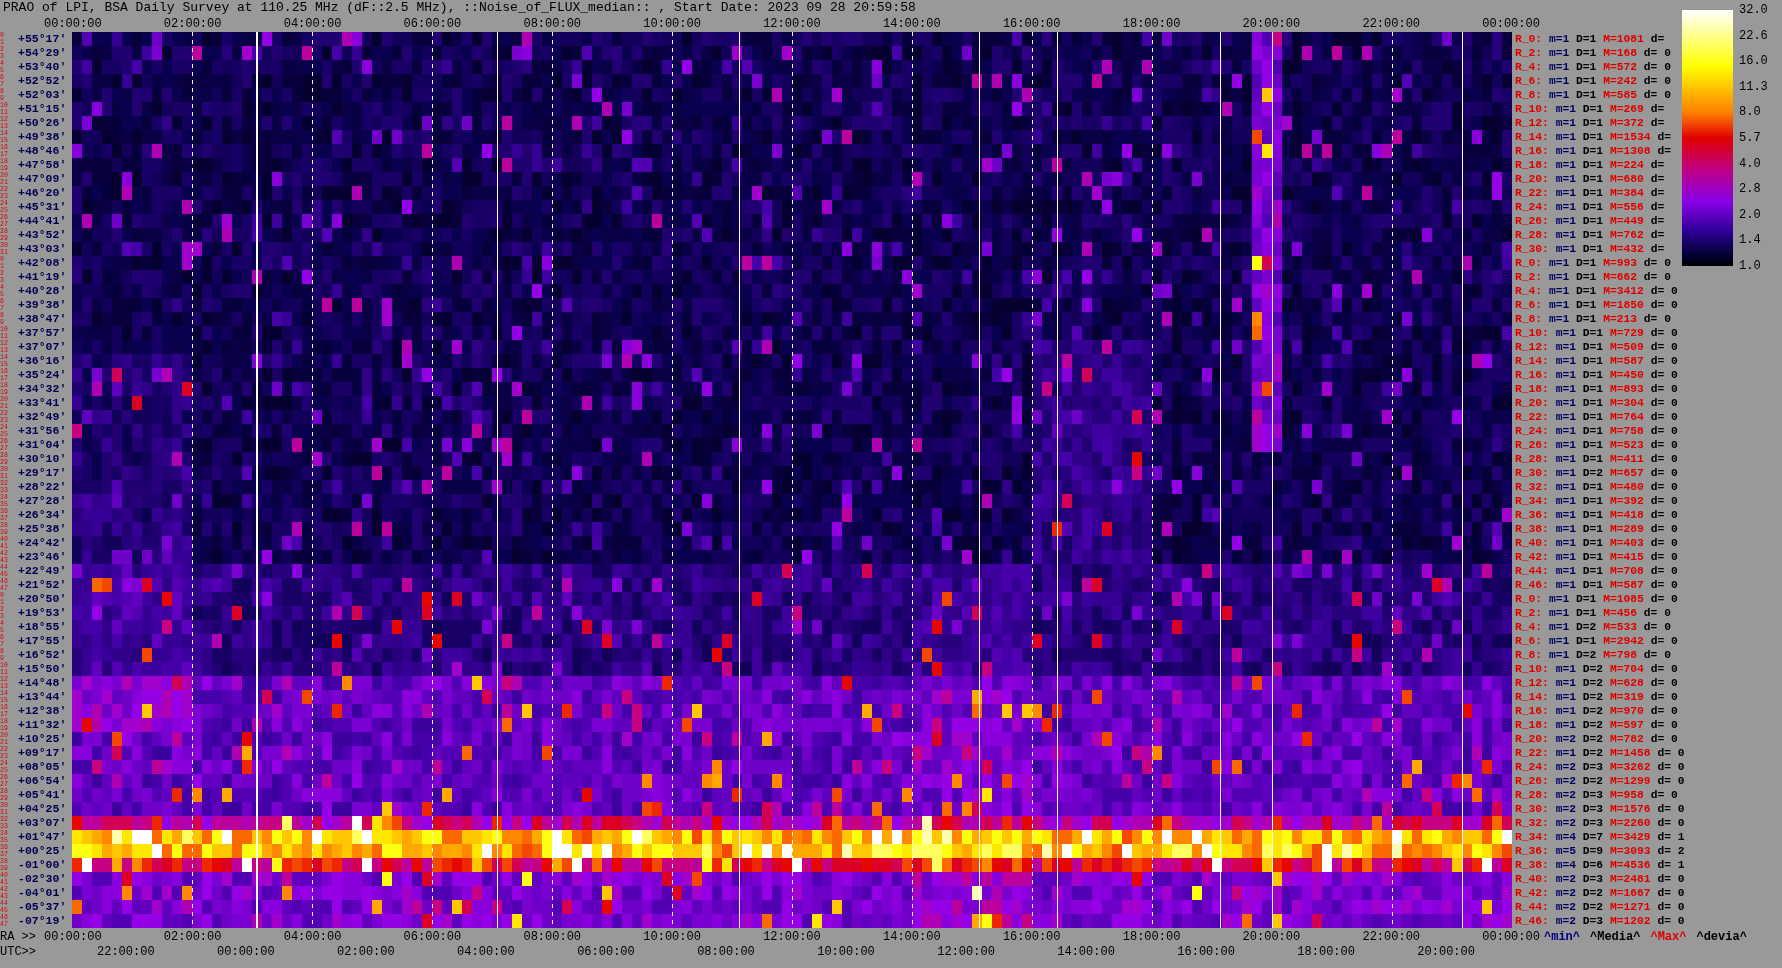 Image resolution: width=1782 pixels, height=968 pixels. I want to click on declination-label: +16°52′, so click(42, 655).